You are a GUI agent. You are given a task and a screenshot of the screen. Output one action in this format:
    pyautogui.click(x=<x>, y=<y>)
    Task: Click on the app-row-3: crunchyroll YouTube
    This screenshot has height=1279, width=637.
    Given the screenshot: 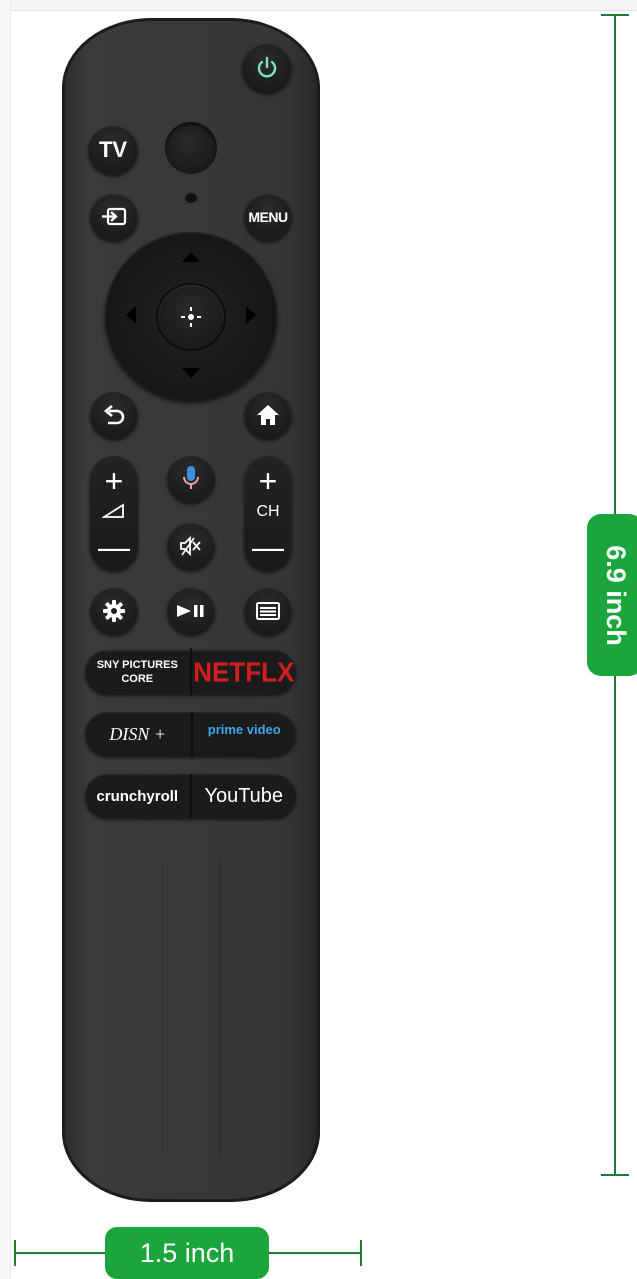 What is the action you would take?
    pyautogui.click(x=190, y=796)
    